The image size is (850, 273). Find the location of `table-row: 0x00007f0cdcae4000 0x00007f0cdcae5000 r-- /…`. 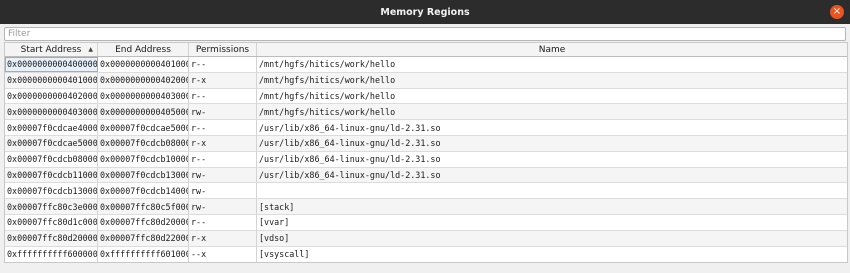

table-row: 0x00007f0cdcae4000 0x00007f0cdcae5000 r-- /… is located at coordinates (426, 128).